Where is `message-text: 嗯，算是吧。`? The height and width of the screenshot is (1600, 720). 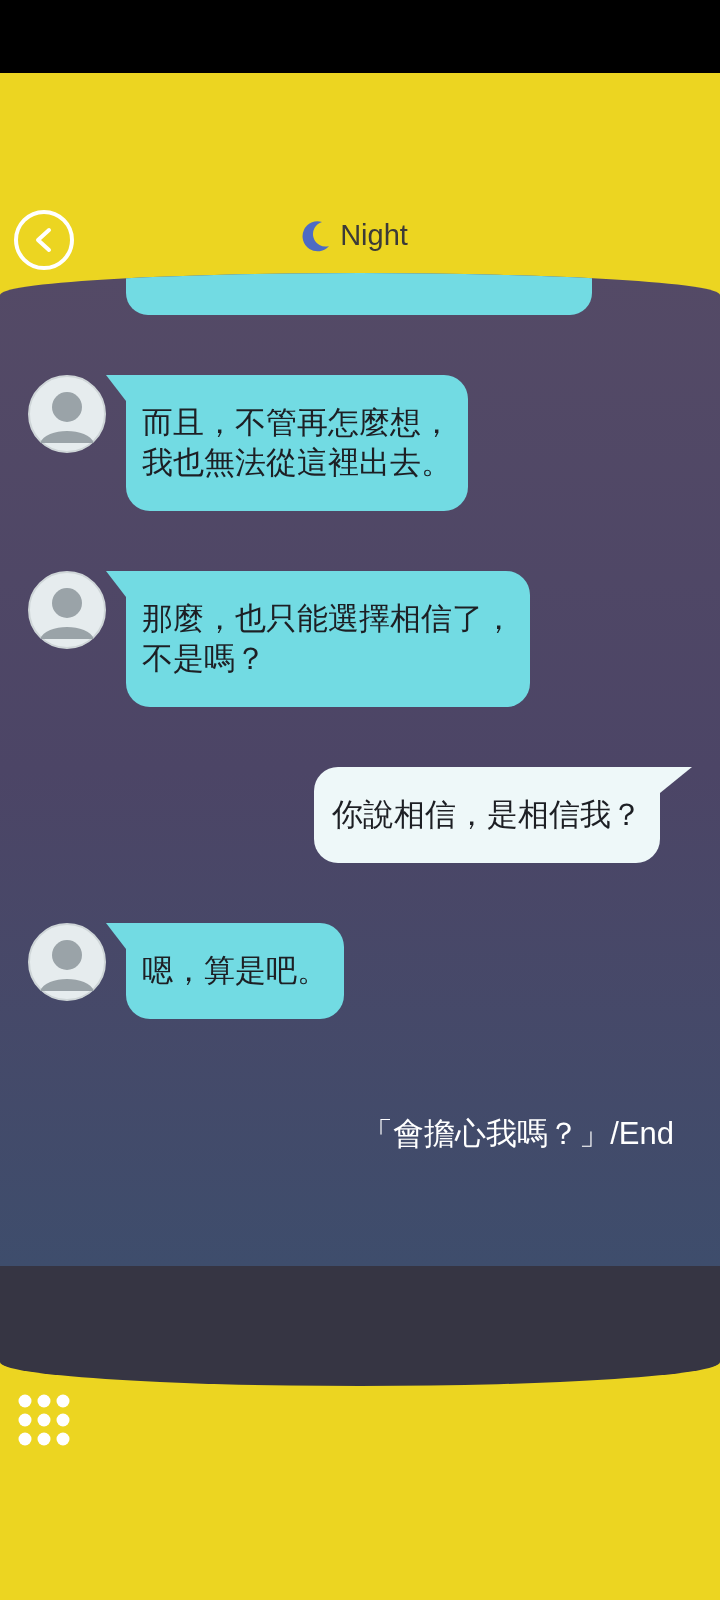 message-text: 嗯，算是吧。 is located at coordinates (235, 971).